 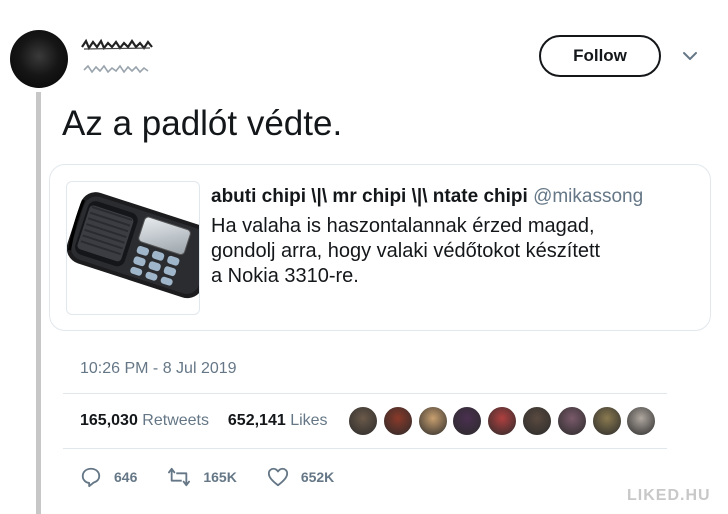 I want to click on nokia-phone-image, so click(x=133, y=248).